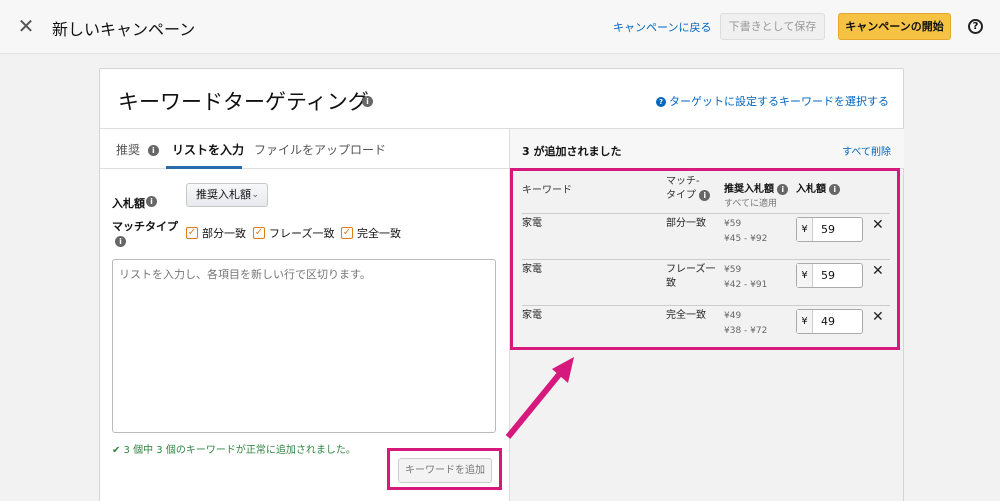 The width and height of the screenshot is (1000, 501). I want to click on checkbox-exact-label: 完全一致, so click(379, 233).